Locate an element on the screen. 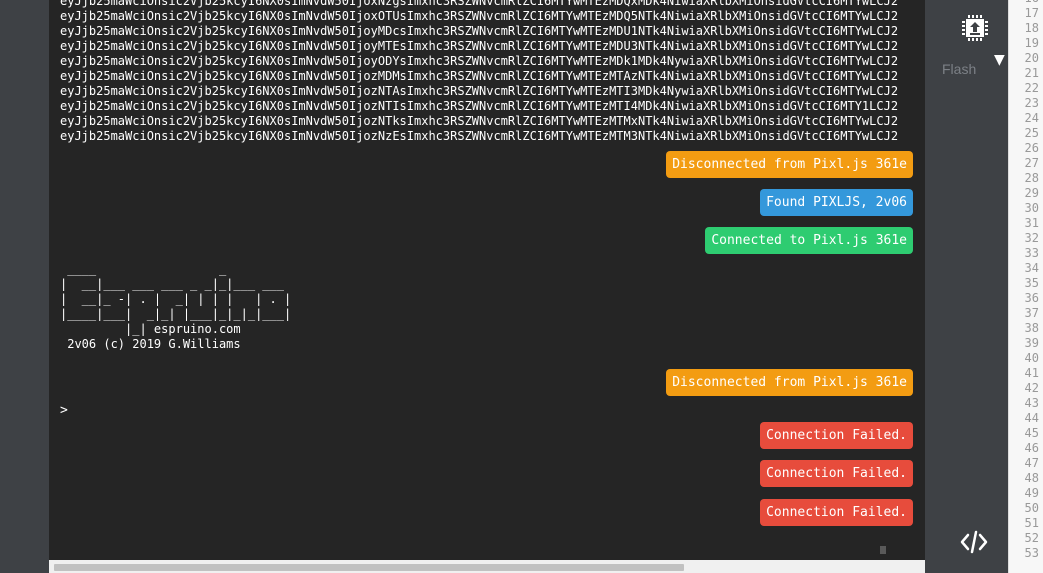 The width and height of the screenshot is (1043, 573). line-number: 41 is located at coordinates (1031, 373).